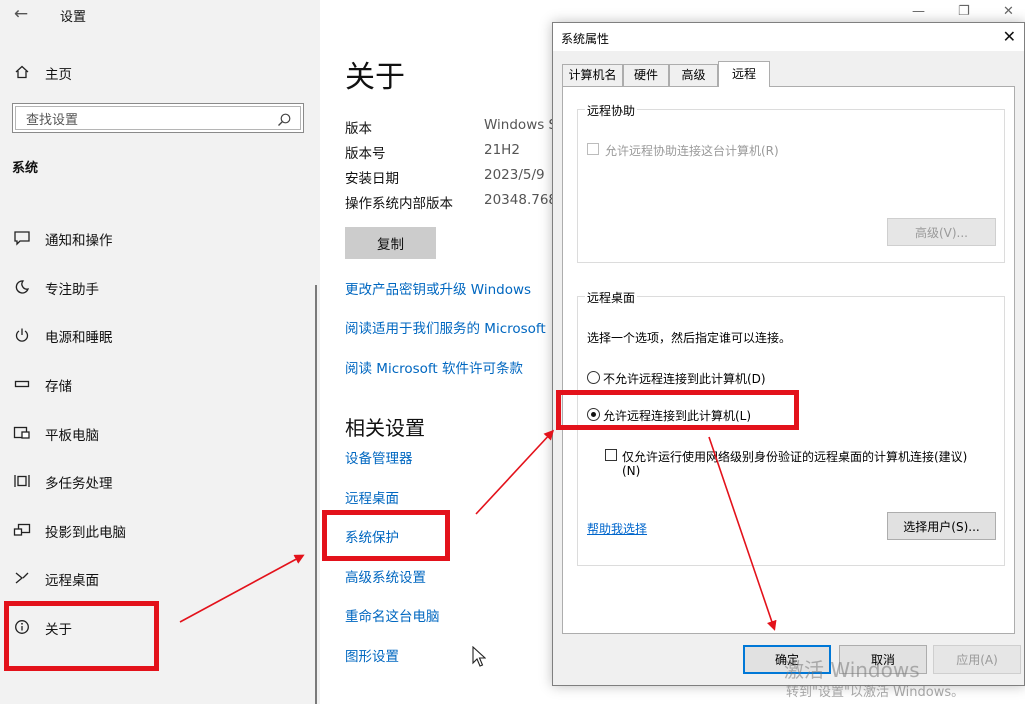 Image resolution: width=1025 pixels, height=704 pixels. I want to click on search-icon, so click(284, 120).